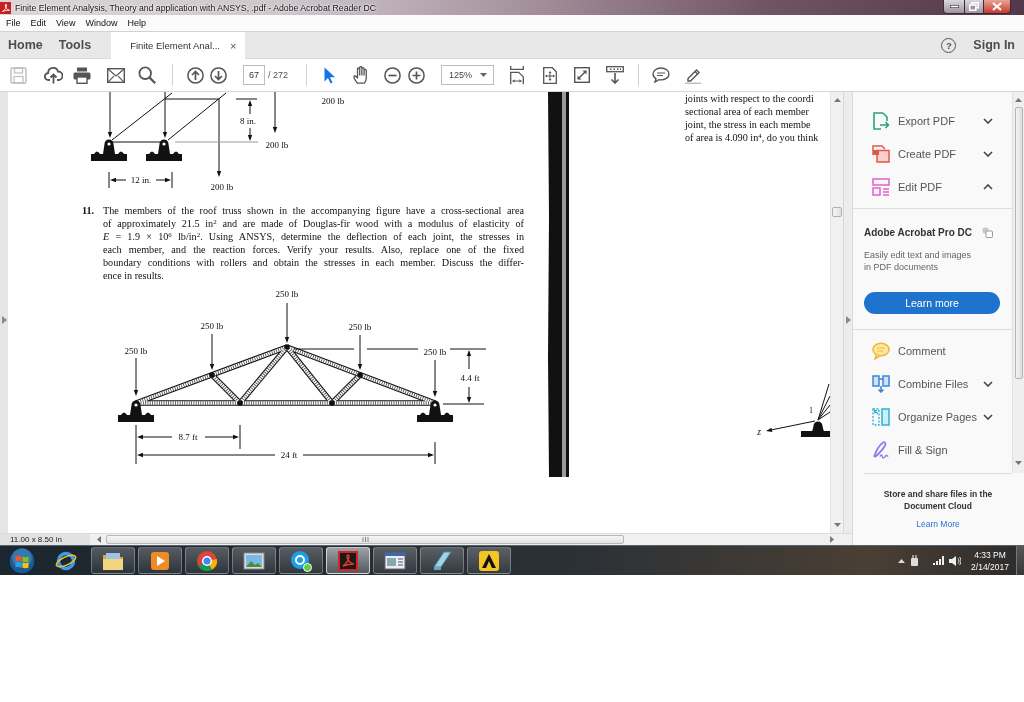  Describe the element at coordinates (467, 75) in the screenshot. I see `zoom-dropdown: 125%` at that location.